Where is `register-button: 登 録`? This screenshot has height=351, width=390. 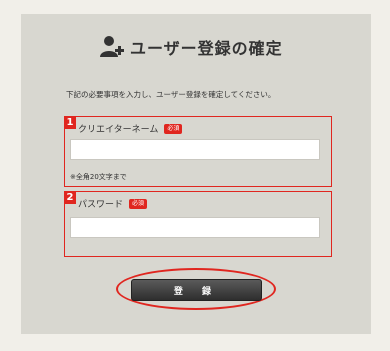
register-button: 登 録 is located at coordinates (196, 290).